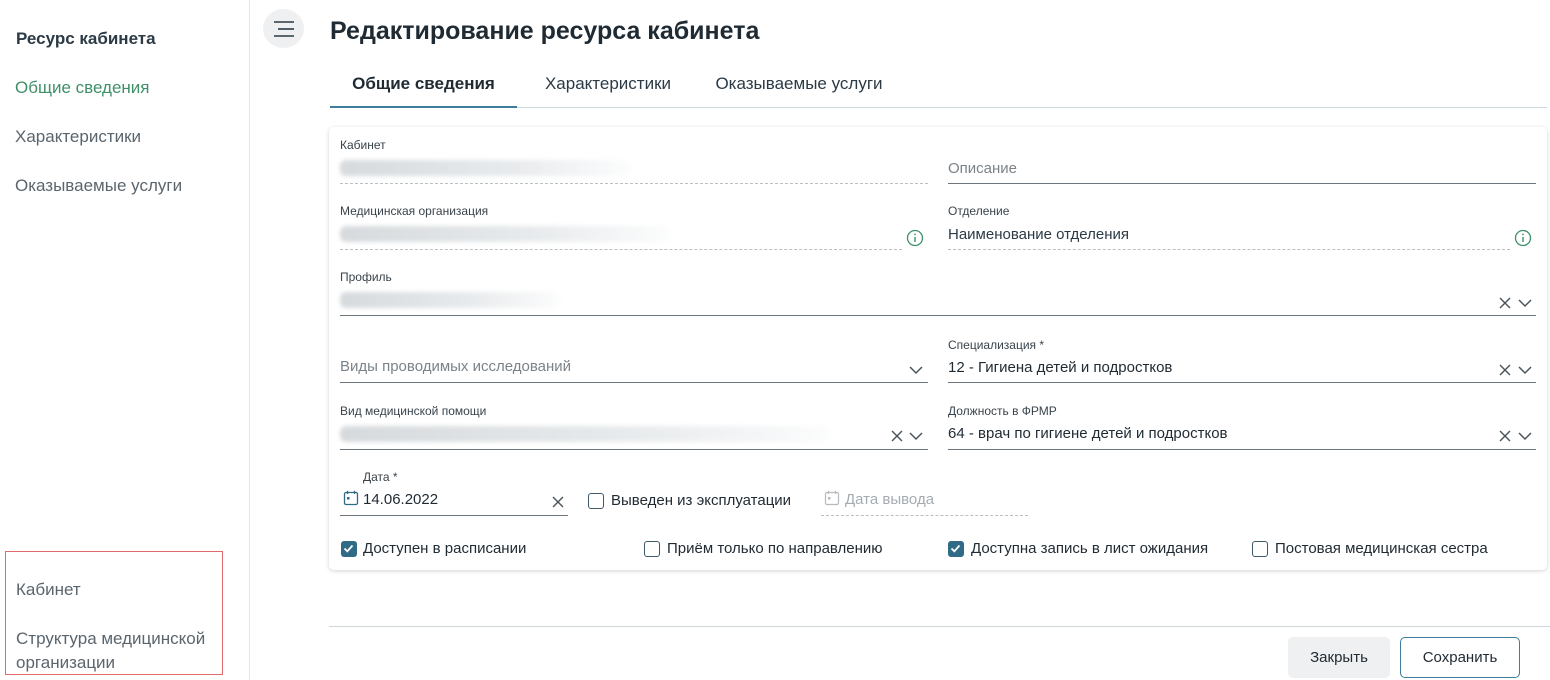 The height and width of the screenshot is (680, 1550). Describe the element at coordinates (634, 449) in the screenshot. I see `care-type-field` at that location.